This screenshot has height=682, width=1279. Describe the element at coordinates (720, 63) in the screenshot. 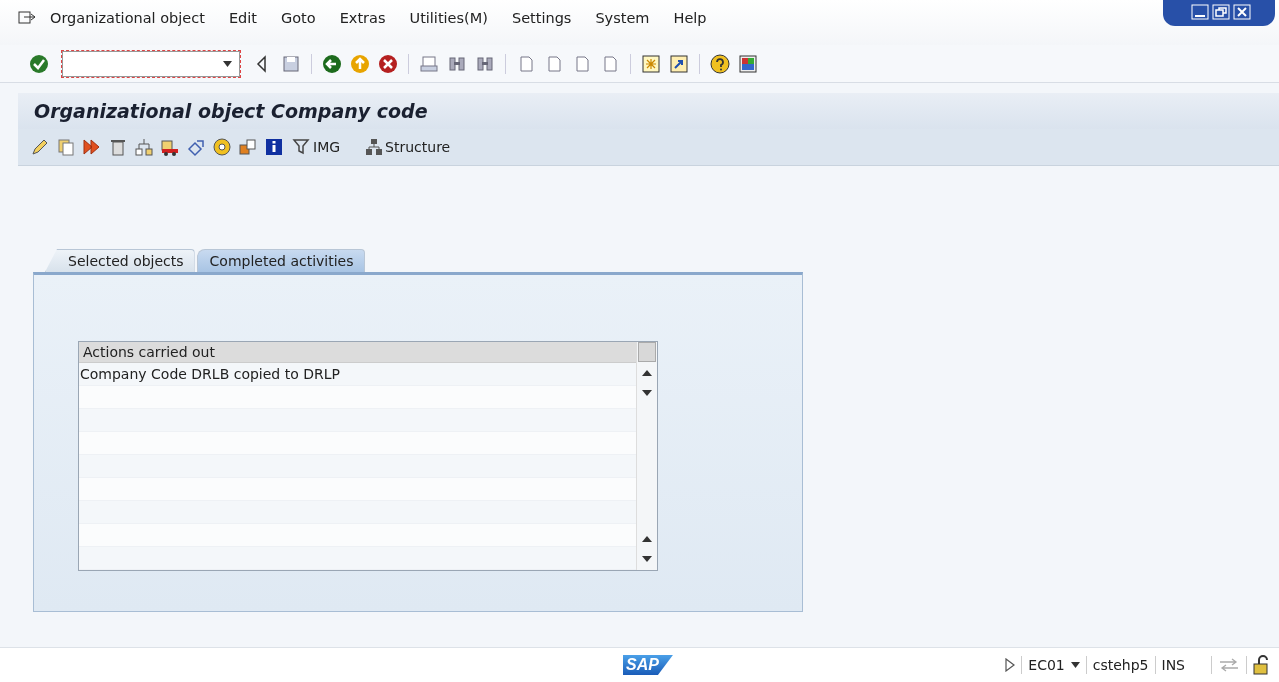

I see `help-icon` at that location.